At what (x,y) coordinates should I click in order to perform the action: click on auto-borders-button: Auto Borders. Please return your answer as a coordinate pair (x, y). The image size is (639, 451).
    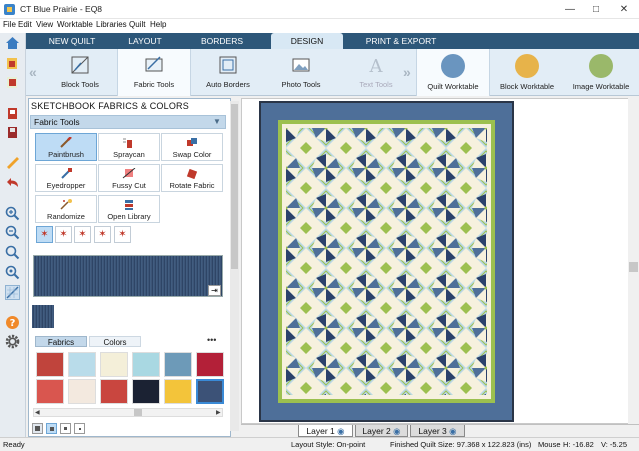
    Looking at the image, I should click on (228, 72).